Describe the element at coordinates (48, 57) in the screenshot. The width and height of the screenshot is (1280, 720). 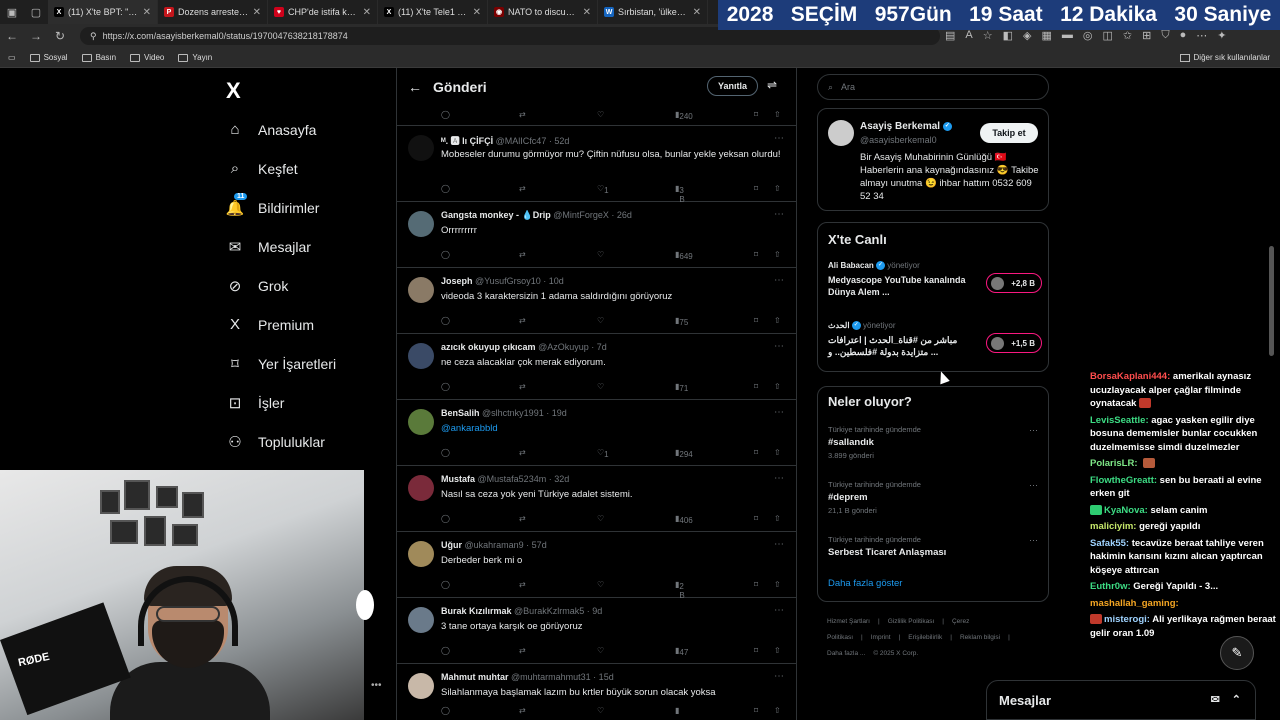
I see `bookmark-folder: Sosyal` at that location.